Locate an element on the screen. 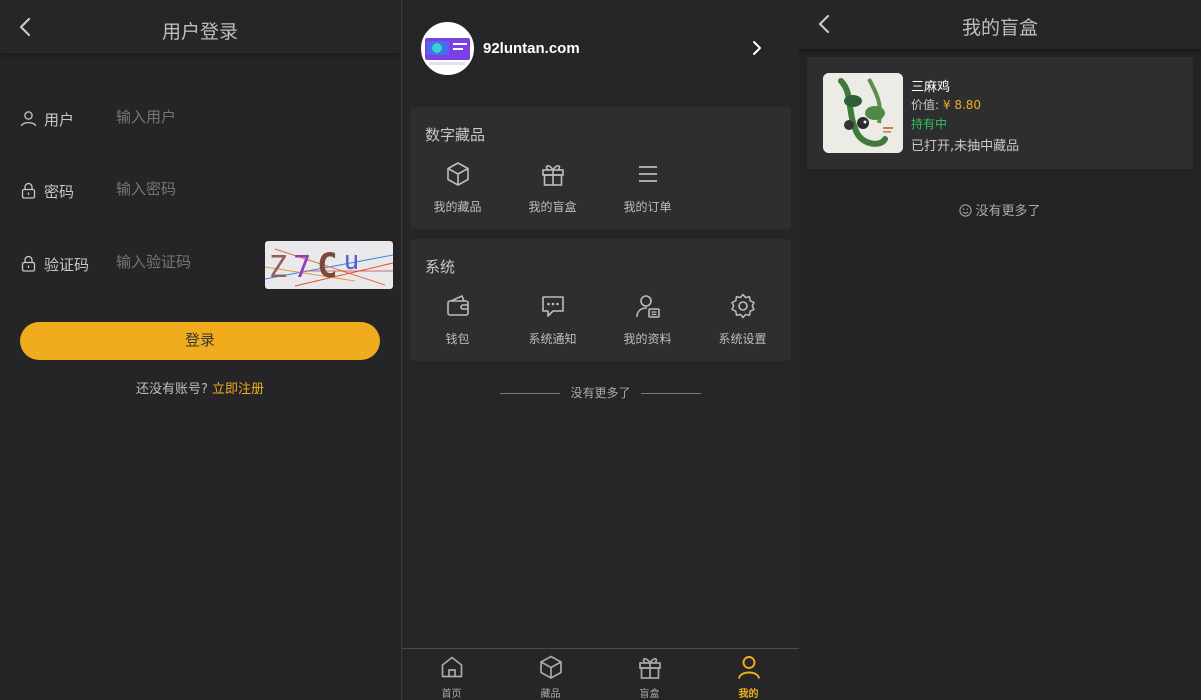  captcha-image: Z7Cu is located at coordinates (329, 265).